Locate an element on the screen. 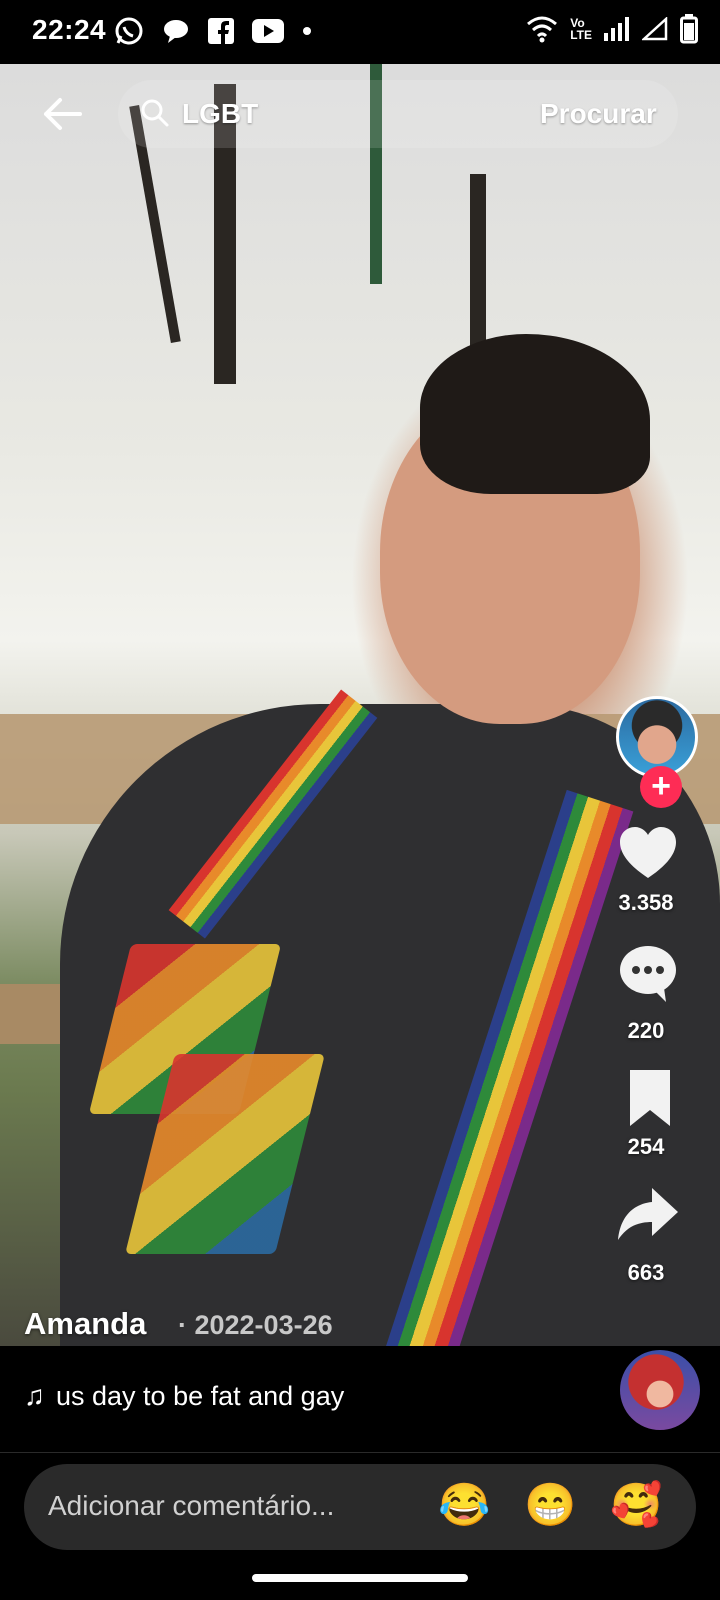  system-icons: Vo LTE is located at coordinates (612, 29).